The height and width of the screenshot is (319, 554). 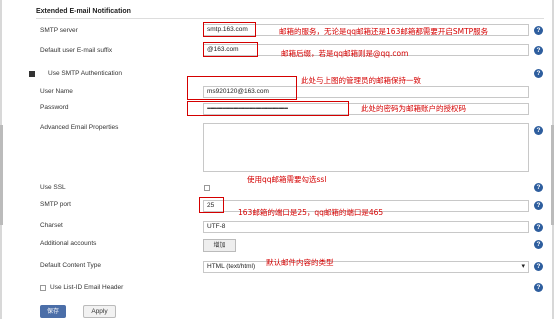 I want to click on list-id-checkbox, so click(x=43, y=288).